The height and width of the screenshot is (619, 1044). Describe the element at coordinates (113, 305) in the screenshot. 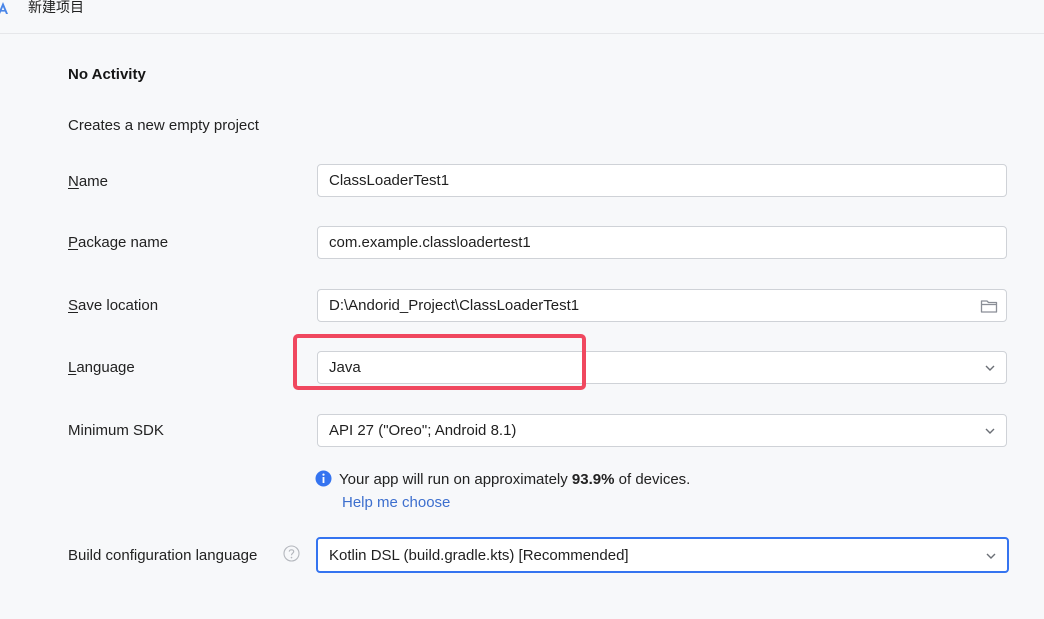

I see `save-location-label: Save location` at that location.